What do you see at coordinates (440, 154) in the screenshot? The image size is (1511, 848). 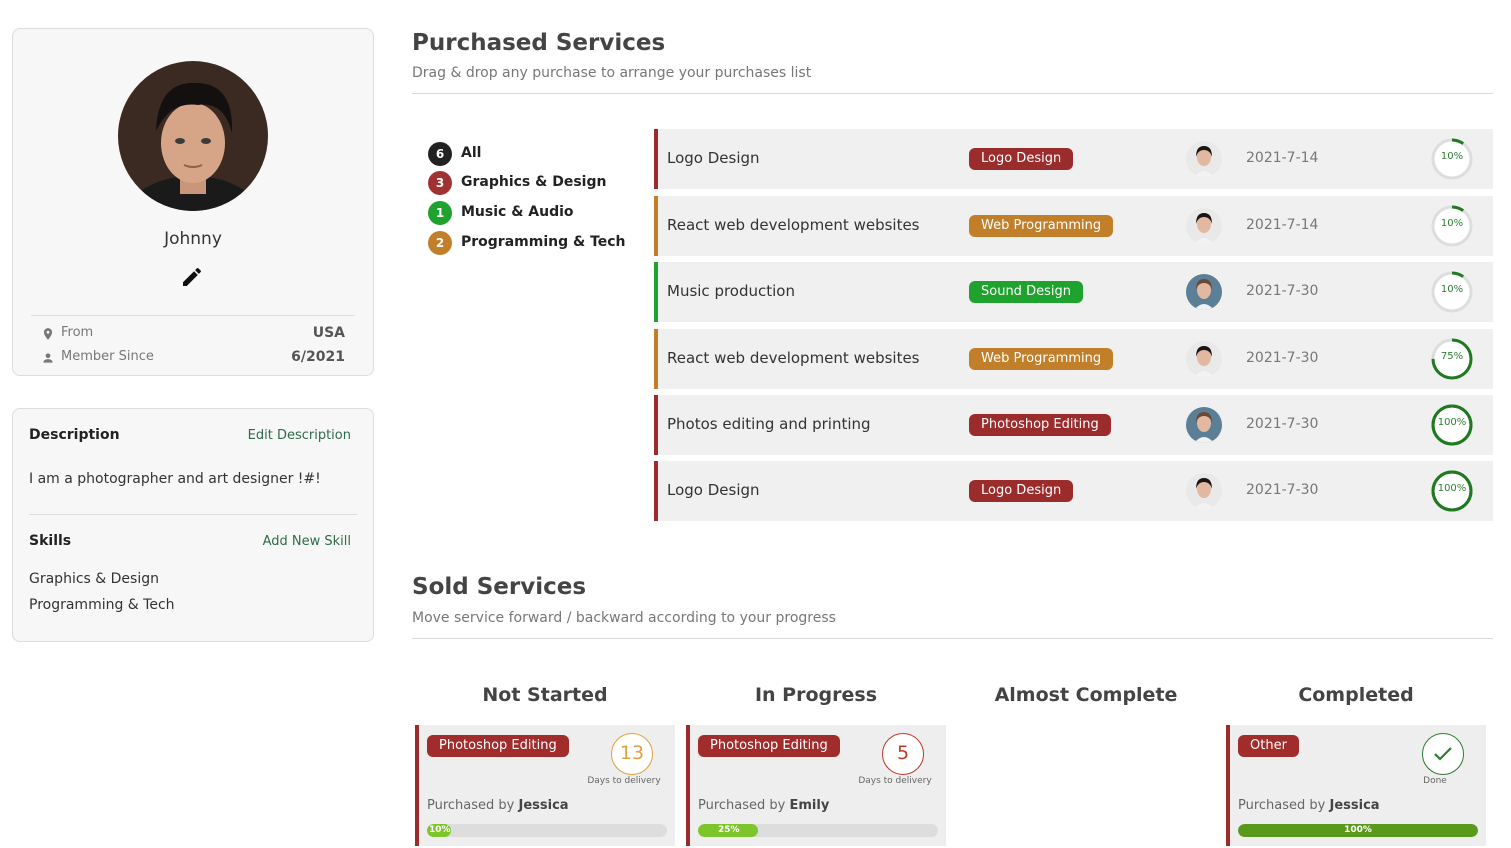 I see `filter-count-badge: 6` at bounding box center [440, 154].